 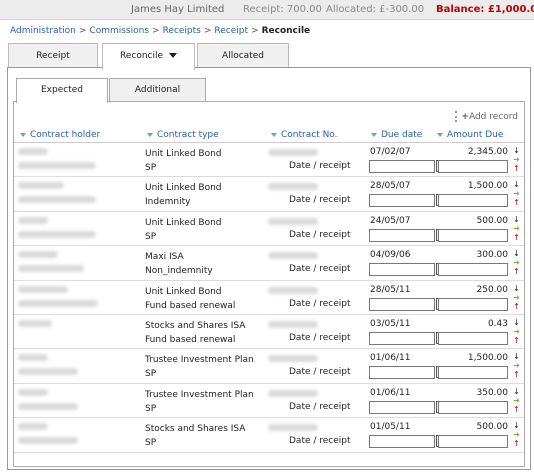 I want to click on drag-handle-icon, so click(x=456, y=116).